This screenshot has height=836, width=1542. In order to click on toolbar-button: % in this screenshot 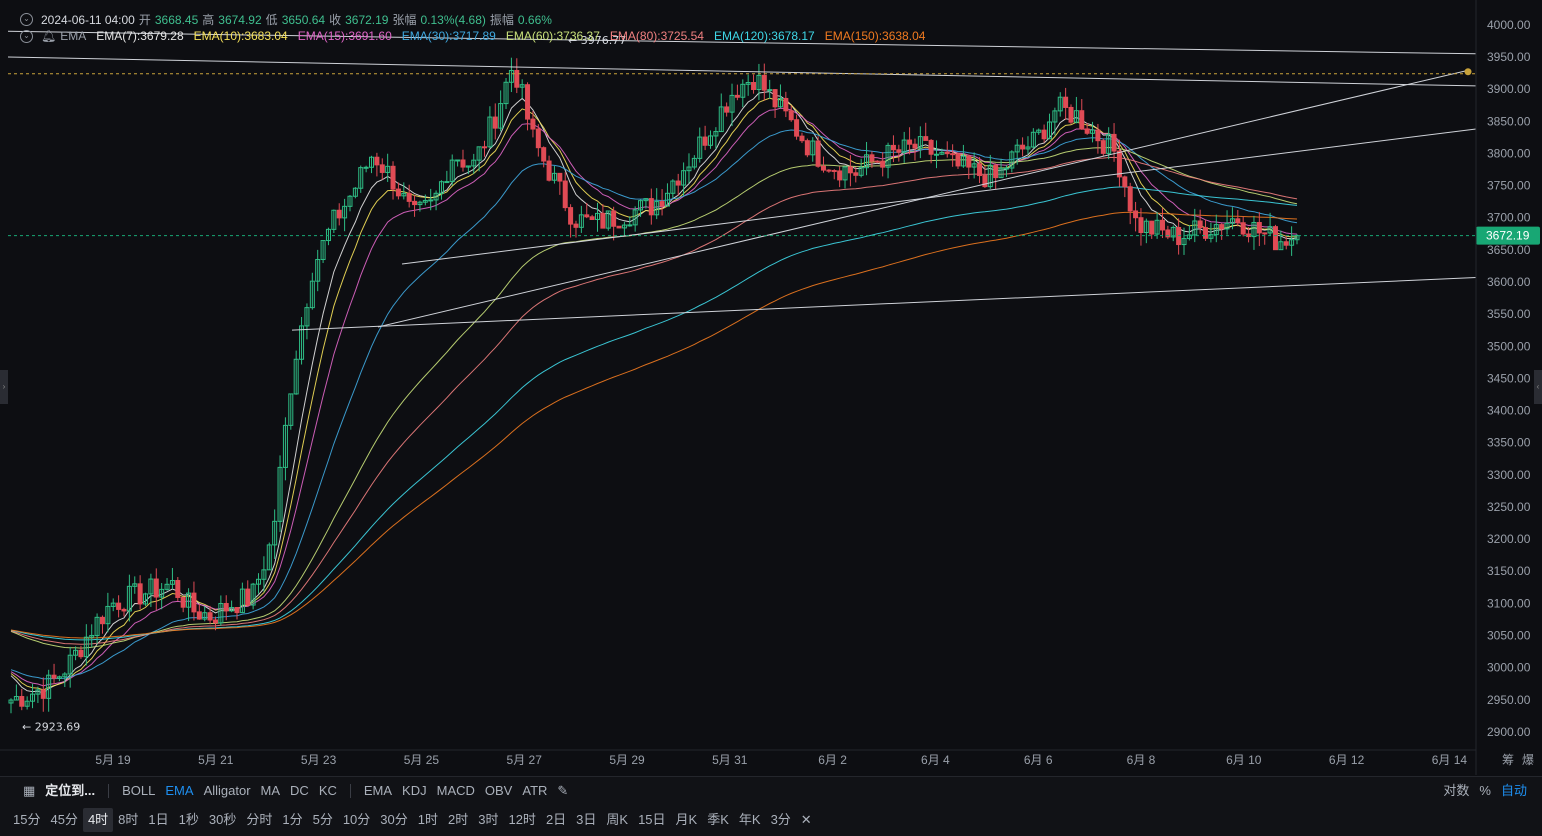, I will do `click(1485, 791)`.